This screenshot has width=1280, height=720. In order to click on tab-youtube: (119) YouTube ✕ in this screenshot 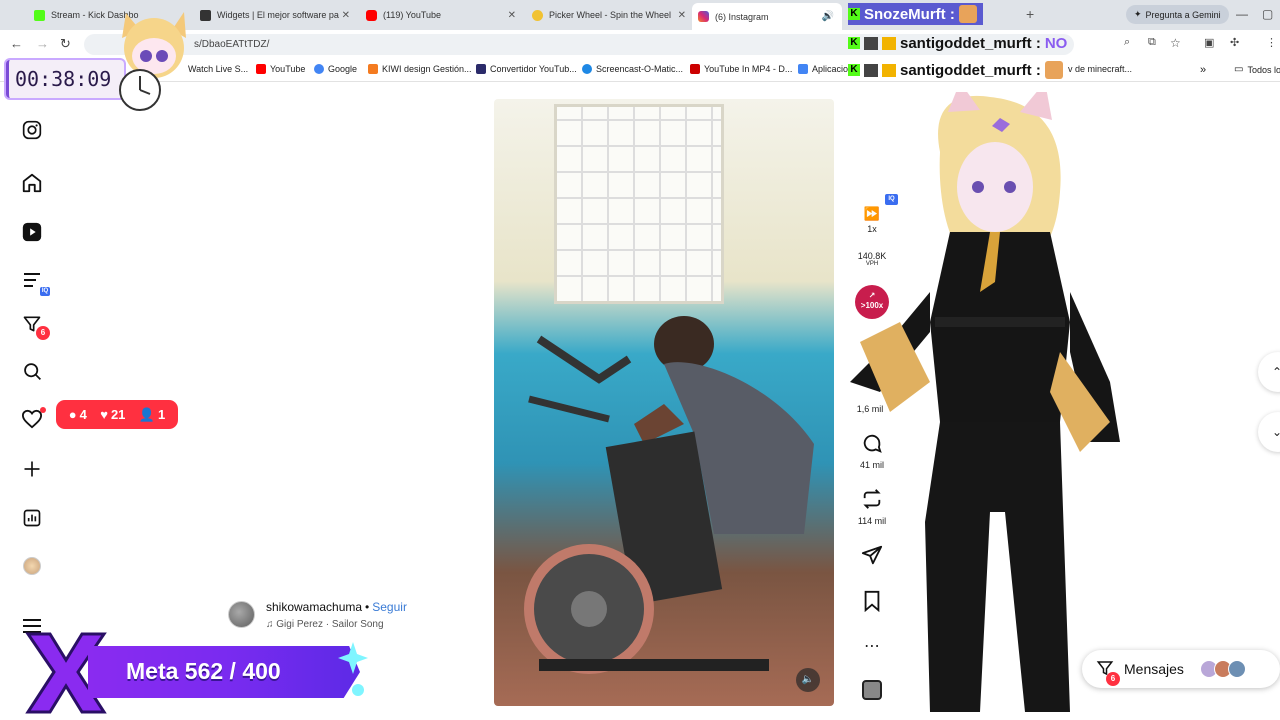, I will do `click(440, 15)`.